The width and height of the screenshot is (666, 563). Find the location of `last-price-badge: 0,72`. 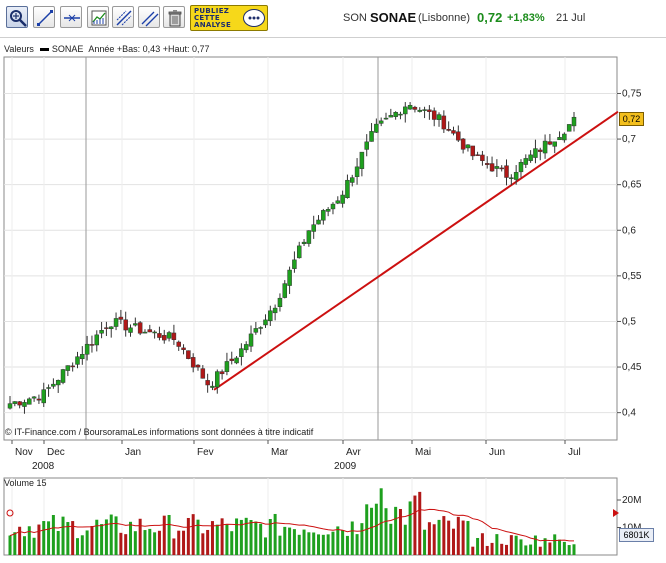

last-price-badge: 0,72 is located at coordinates (631, 119).